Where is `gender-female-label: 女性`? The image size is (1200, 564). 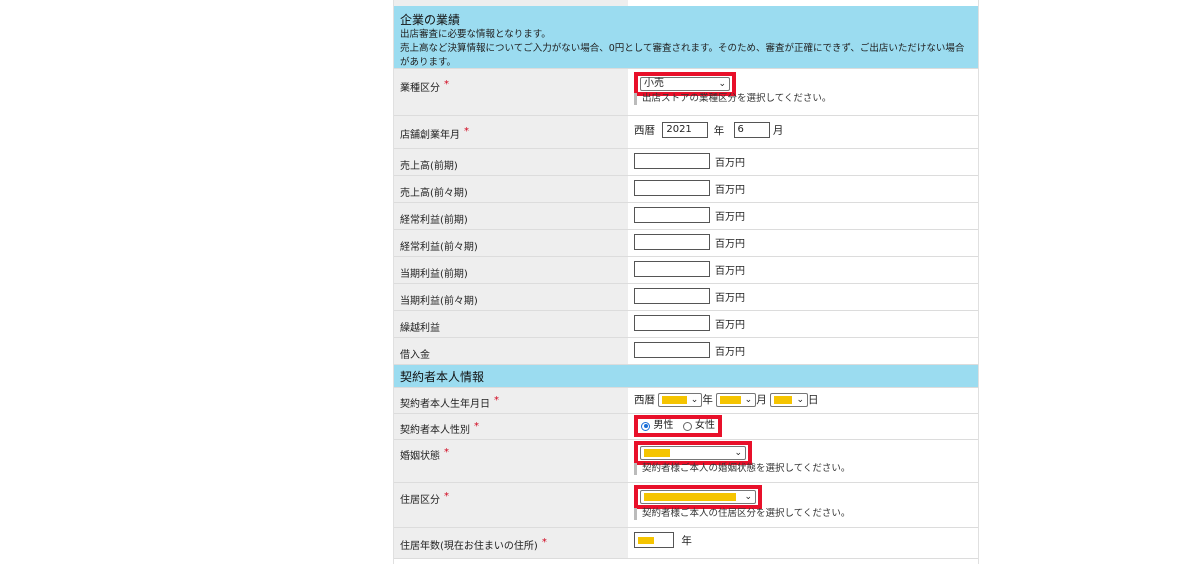
gender-female-label: 女性 is located at coordinates (705, 425).